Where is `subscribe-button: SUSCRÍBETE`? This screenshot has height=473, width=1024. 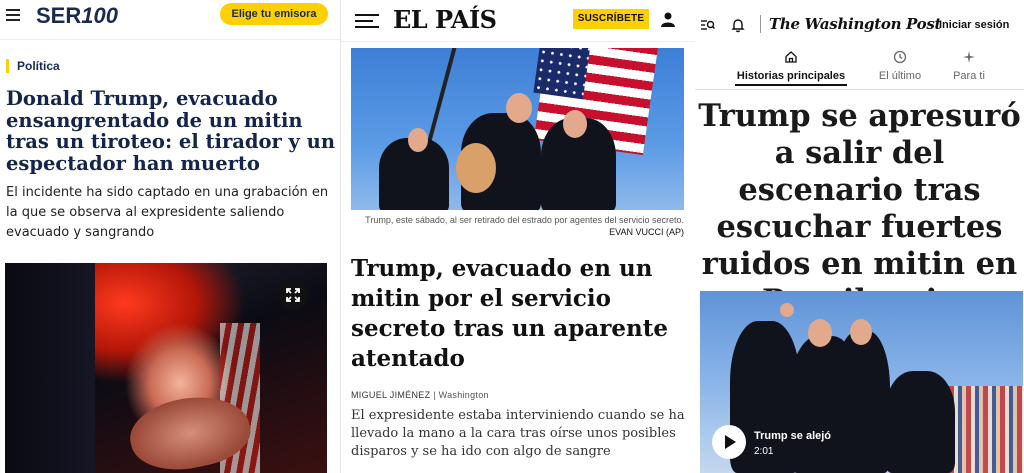 subscribe-button: SUSCRÍBETE is located at coordinates (611, 19).